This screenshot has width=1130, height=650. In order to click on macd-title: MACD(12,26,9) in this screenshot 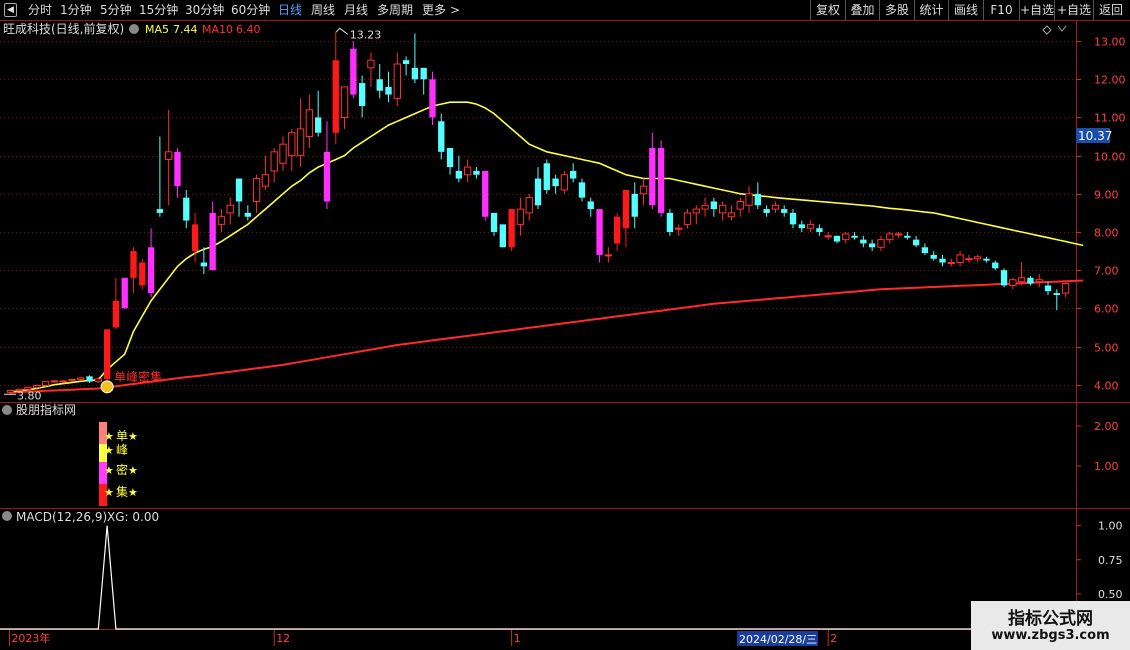, I will do `click(61, 517)`.